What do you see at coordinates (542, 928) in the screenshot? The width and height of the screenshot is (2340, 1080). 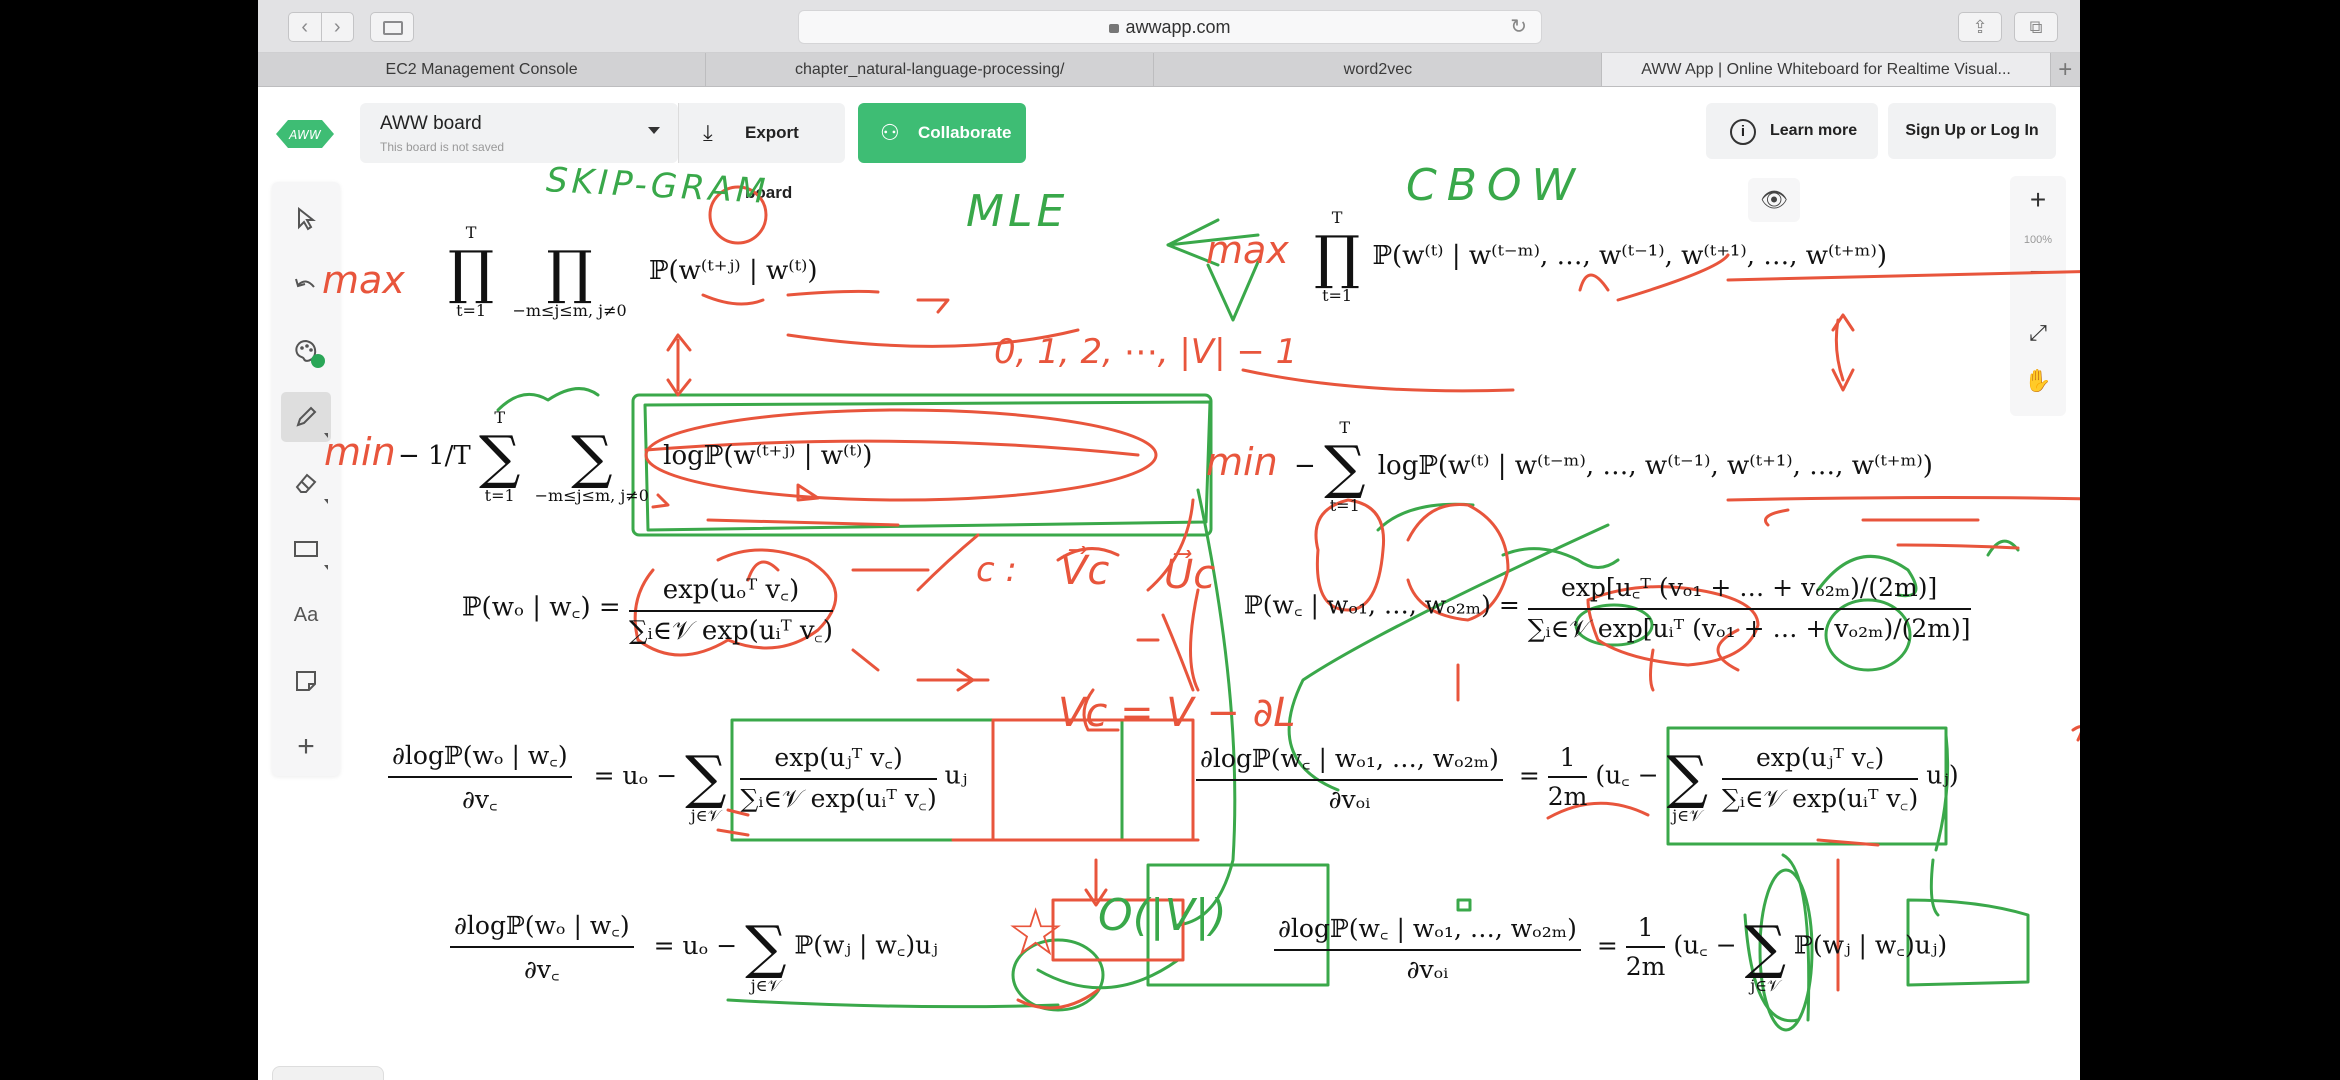 I see `sg-final-num: ∂logℙ(wₒ | w꜀)` at bounding box center [542, 928].